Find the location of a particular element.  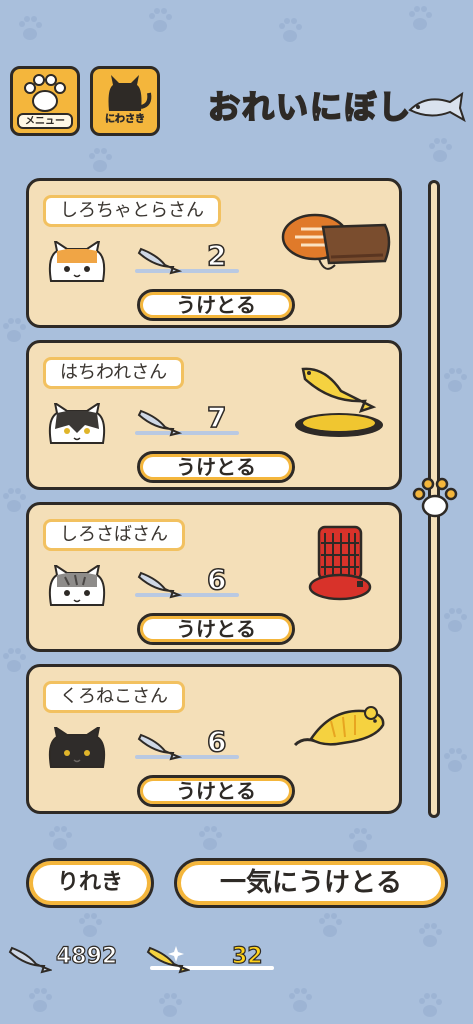

gift-card: しろちゃとらさん 2 うけとる is located at coordinates (214, 253).